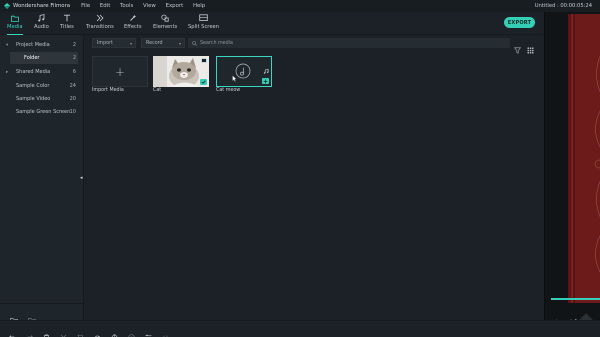  Describe the element at coordinates (530, 46) in the screenshot. I see `grid-view-icon` at that location.